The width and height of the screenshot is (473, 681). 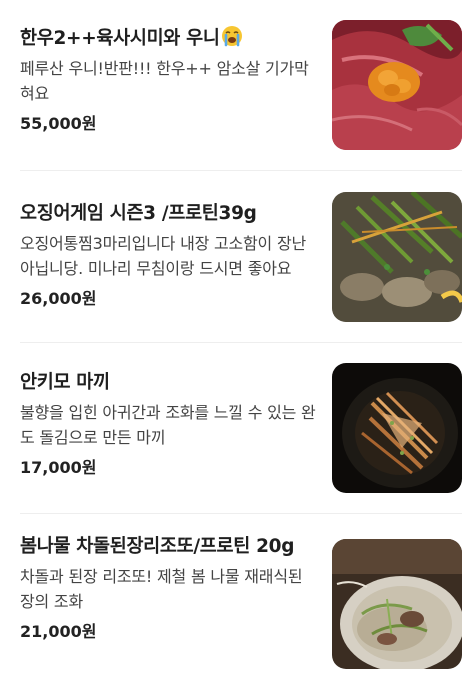 I want to click on menu-item-name: 한우2++육사시미와 우니, so click(x=168, y=39).